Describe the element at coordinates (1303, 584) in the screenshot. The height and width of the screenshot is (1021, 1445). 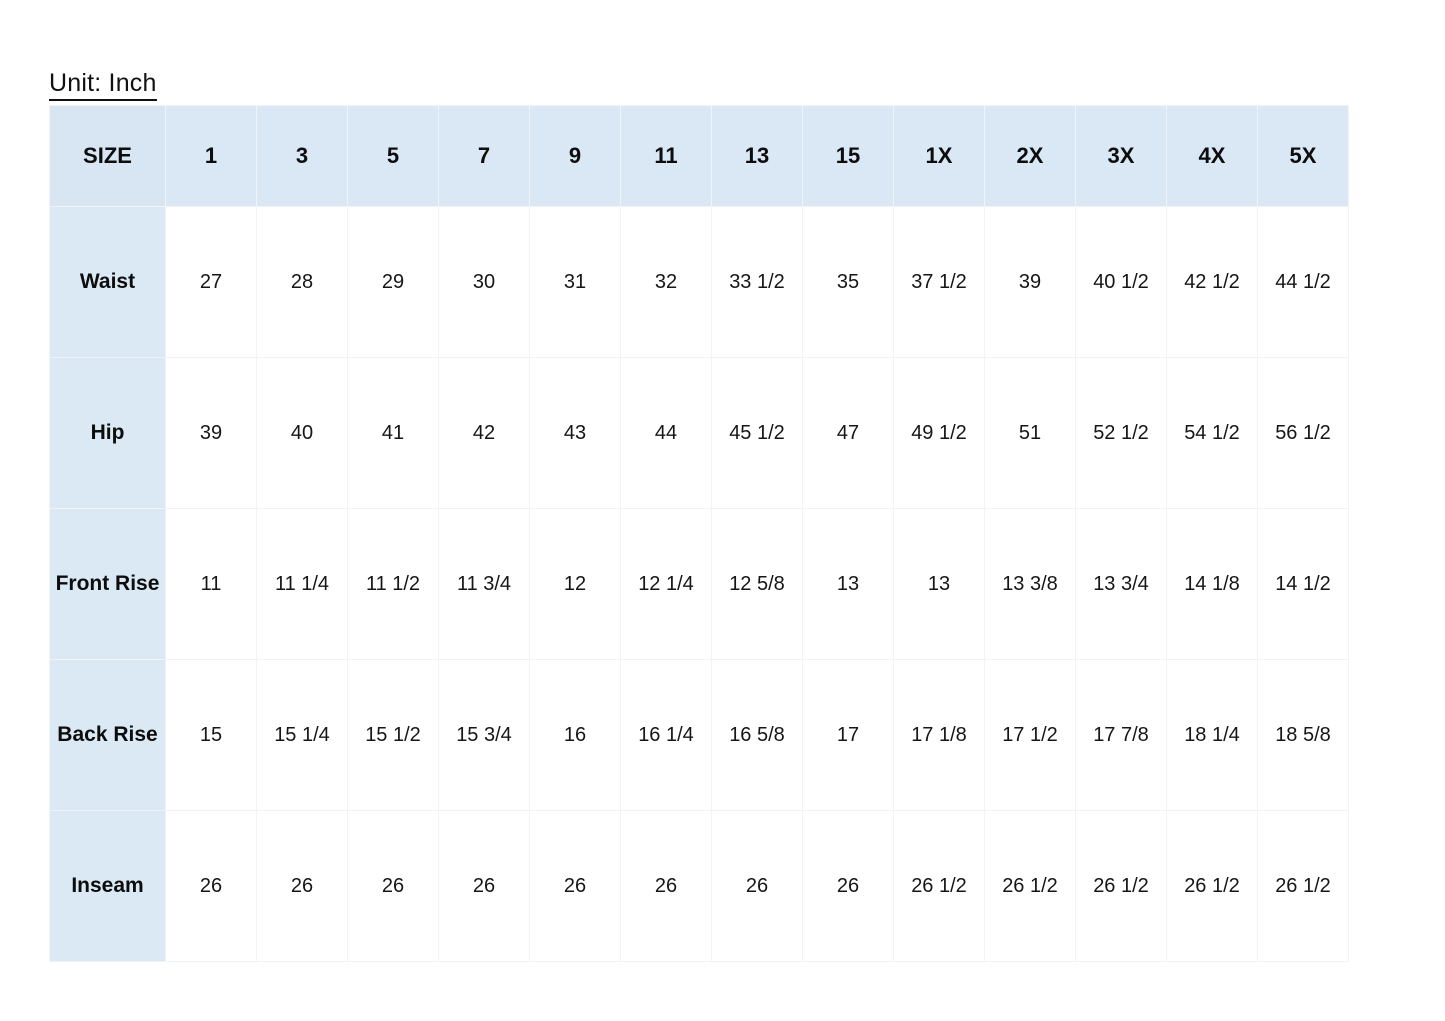
I see `measurement-cell: 14 1/2` at that location.